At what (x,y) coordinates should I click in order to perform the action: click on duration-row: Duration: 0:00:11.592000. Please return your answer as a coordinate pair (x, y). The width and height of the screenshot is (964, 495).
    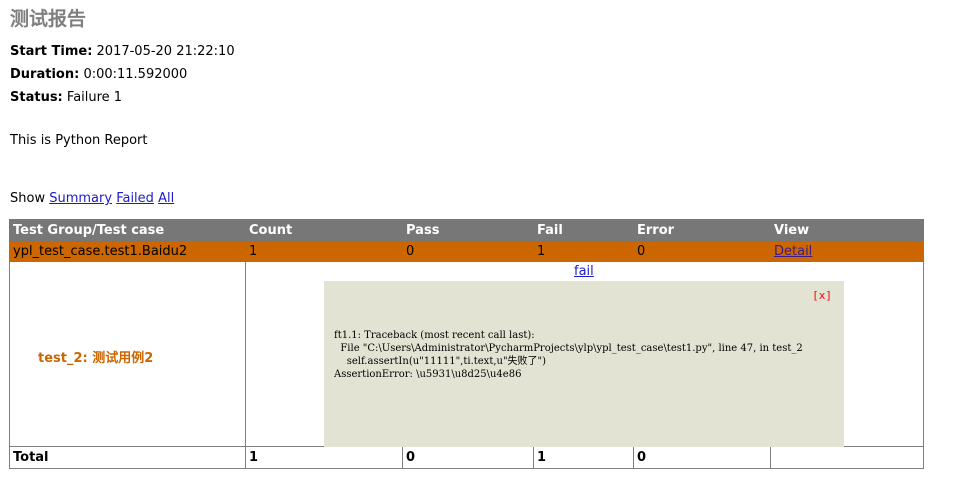
    Looking at the image, I should click on (98, 74).